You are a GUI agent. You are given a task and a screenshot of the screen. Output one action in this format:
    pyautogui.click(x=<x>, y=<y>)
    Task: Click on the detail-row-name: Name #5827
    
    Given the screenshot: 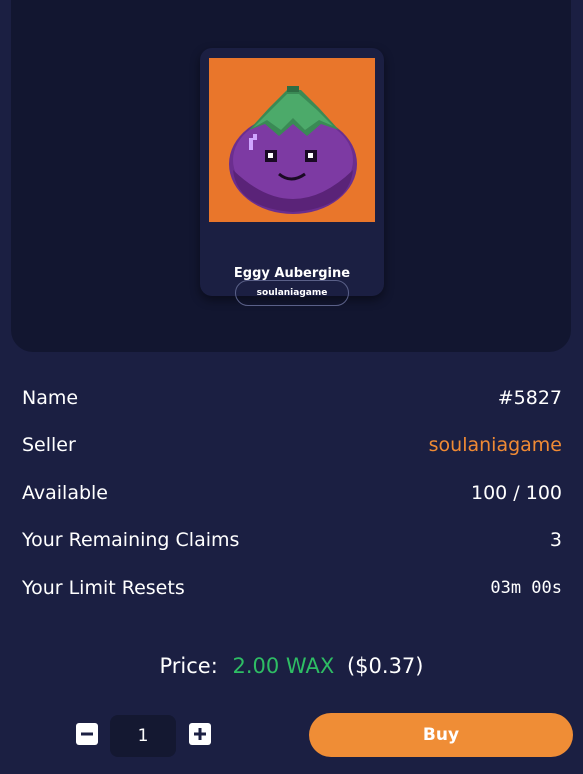 What is the action you would take?
    pyautogui.click(x=292, y=398)
    